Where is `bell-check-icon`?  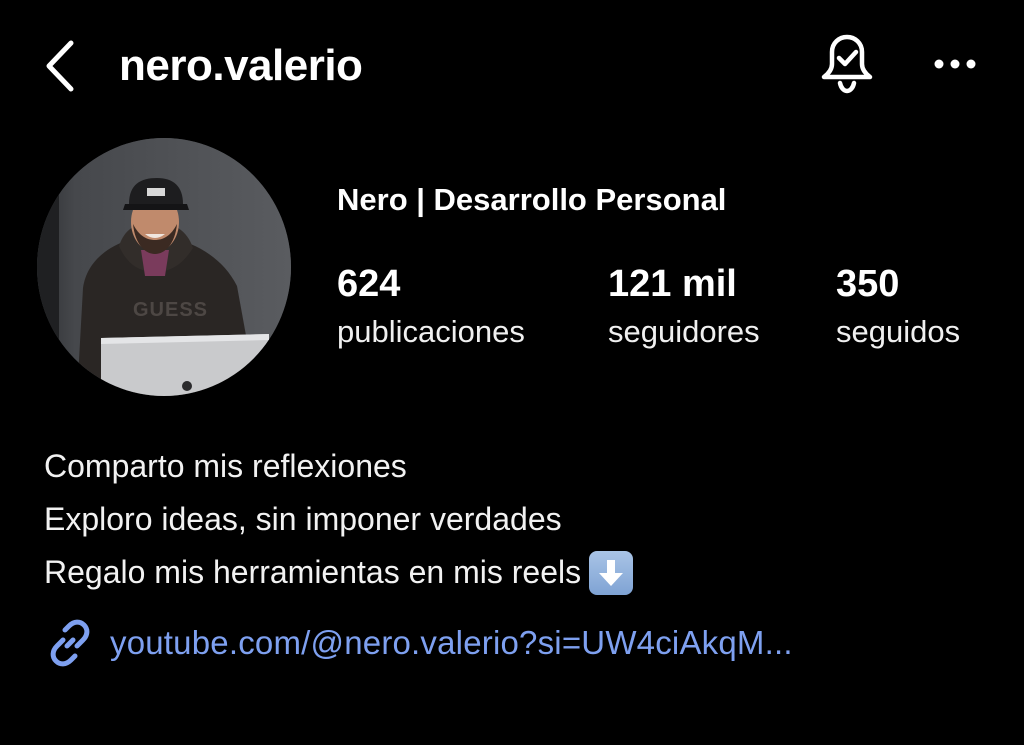 bell-check-icon is located at coordinates (847, 64).